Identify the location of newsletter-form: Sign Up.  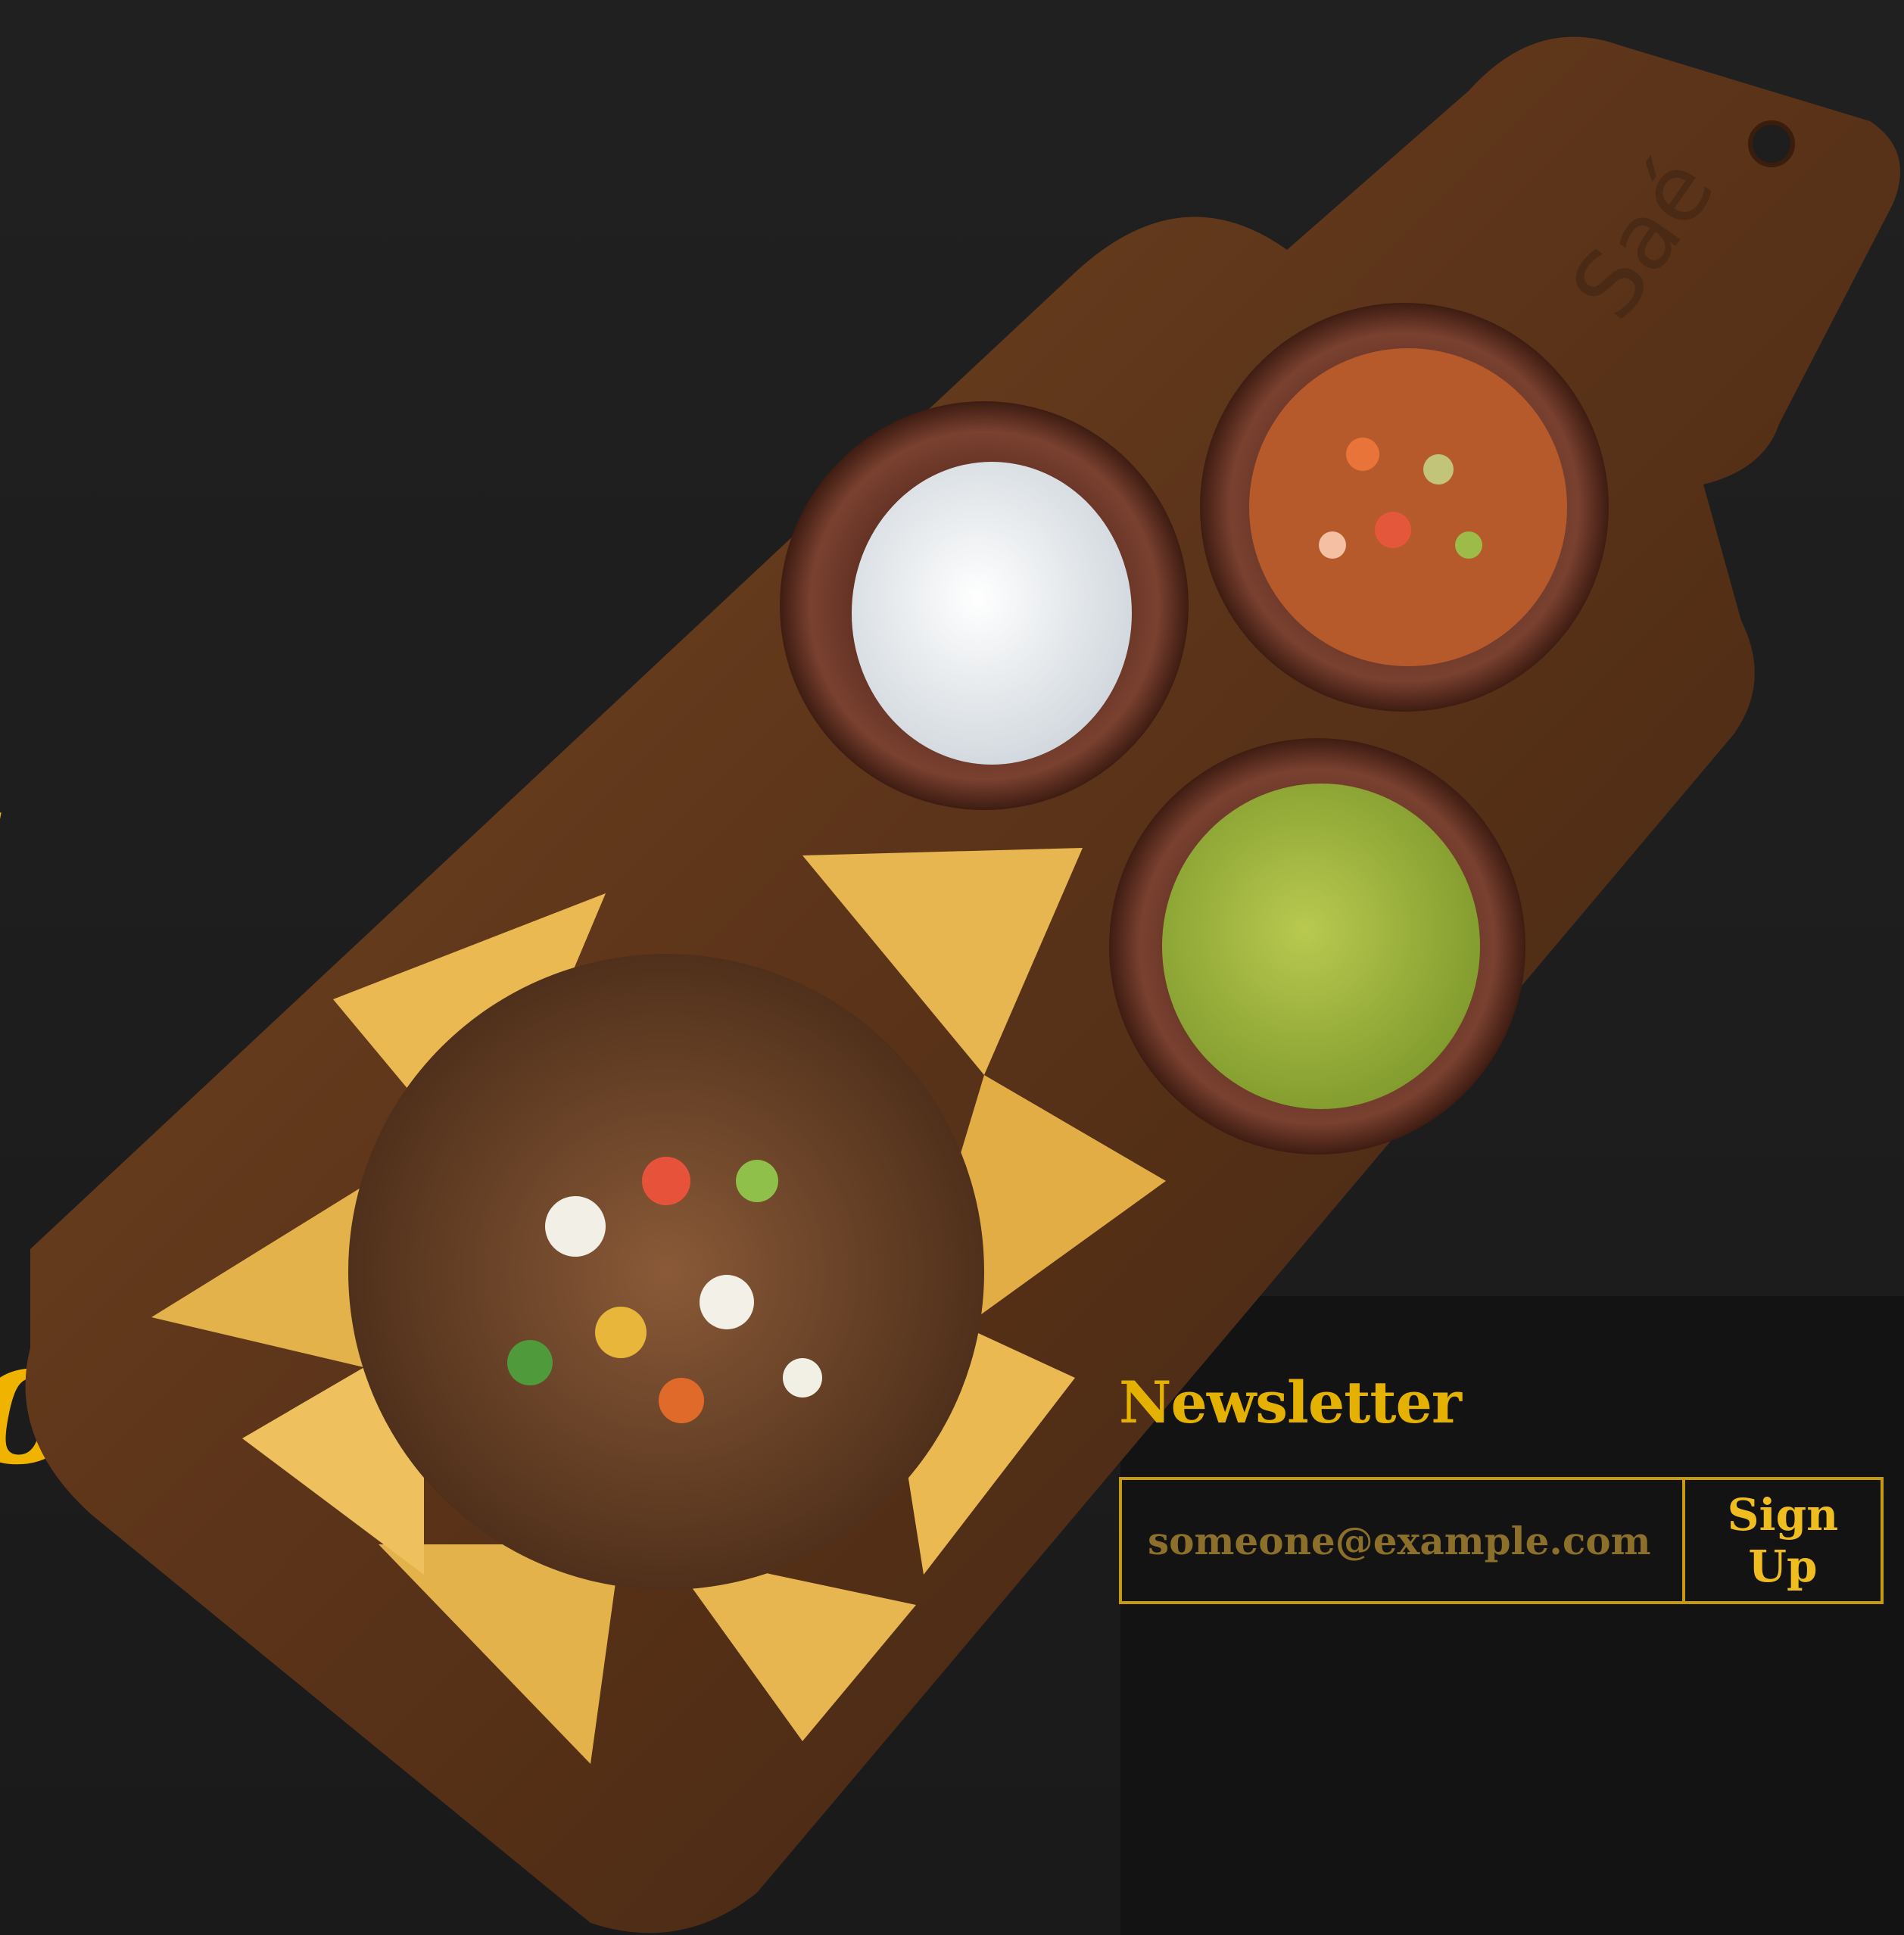
(1501, 1540).